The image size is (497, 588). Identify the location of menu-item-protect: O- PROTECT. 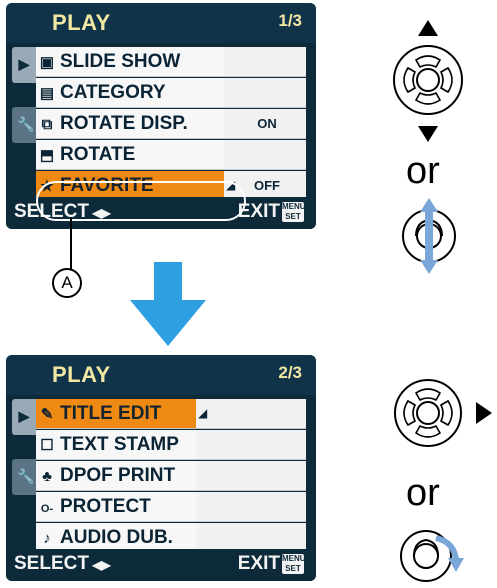
(171, 507).